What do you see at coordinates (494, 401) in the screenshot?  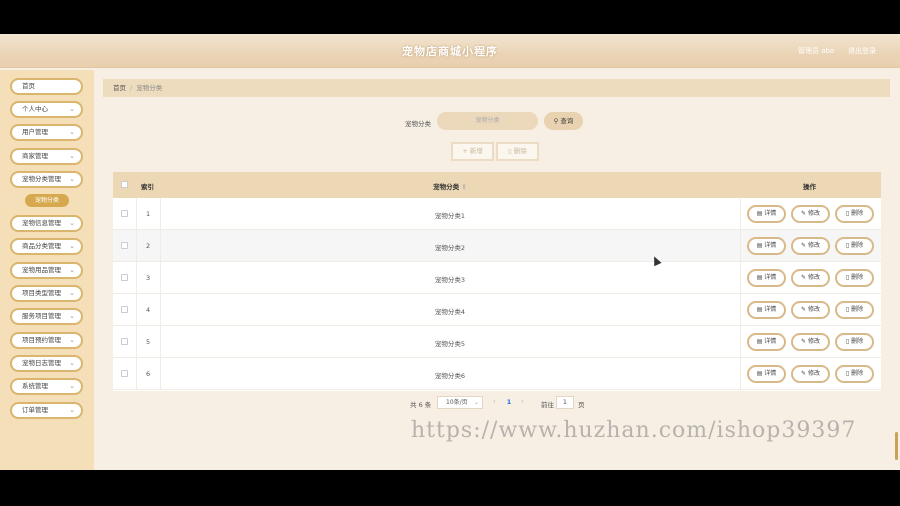 I see `prev-page-button: ‹` at bounding box center [494, 401].